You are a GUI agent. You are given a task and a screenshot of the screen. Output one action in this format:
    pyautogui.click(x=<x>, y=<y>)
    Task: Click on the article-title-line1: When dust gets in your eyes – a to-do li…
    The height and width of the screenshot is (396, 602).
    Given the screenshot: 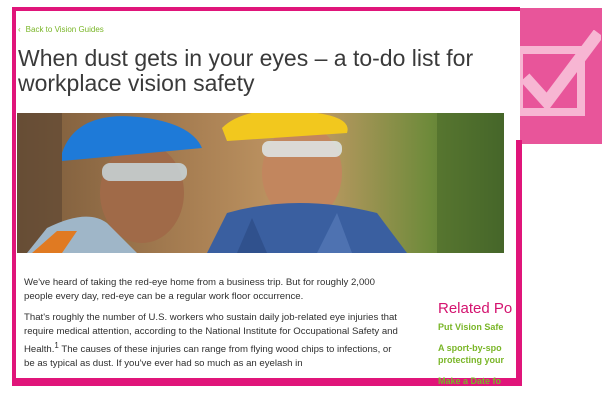 What is the action you would take?
    pyautogui.click(x=246, y=58)
    